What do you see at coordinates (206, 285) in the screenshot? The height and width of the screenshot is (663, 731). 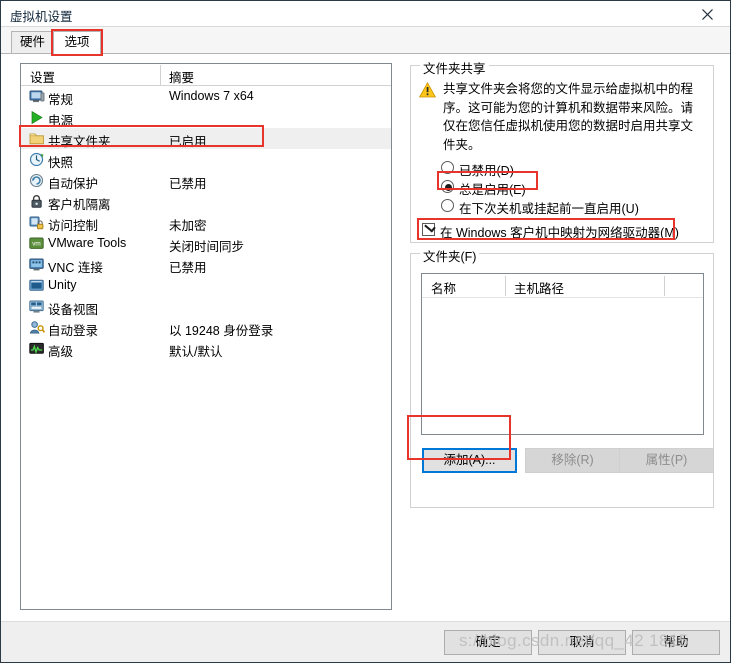 I see `settings-list-row: Unity` at bounding box center [206, 285].